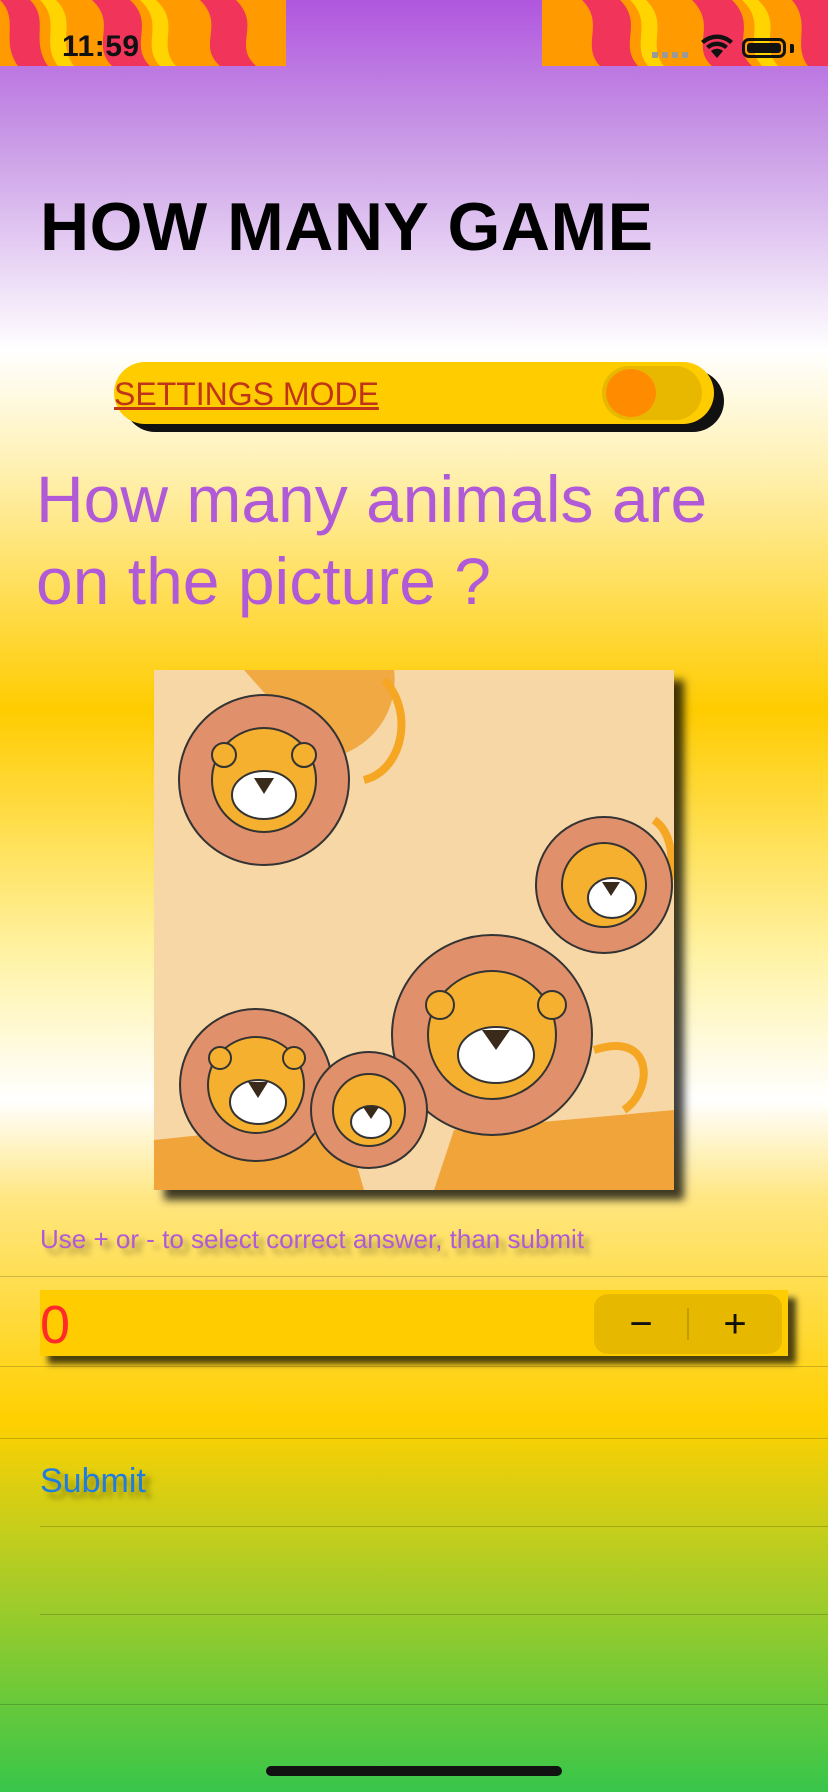 The height and width of the screenshot is (1792, 828). I want to click on status-time: 11:59, so click(101, 46).